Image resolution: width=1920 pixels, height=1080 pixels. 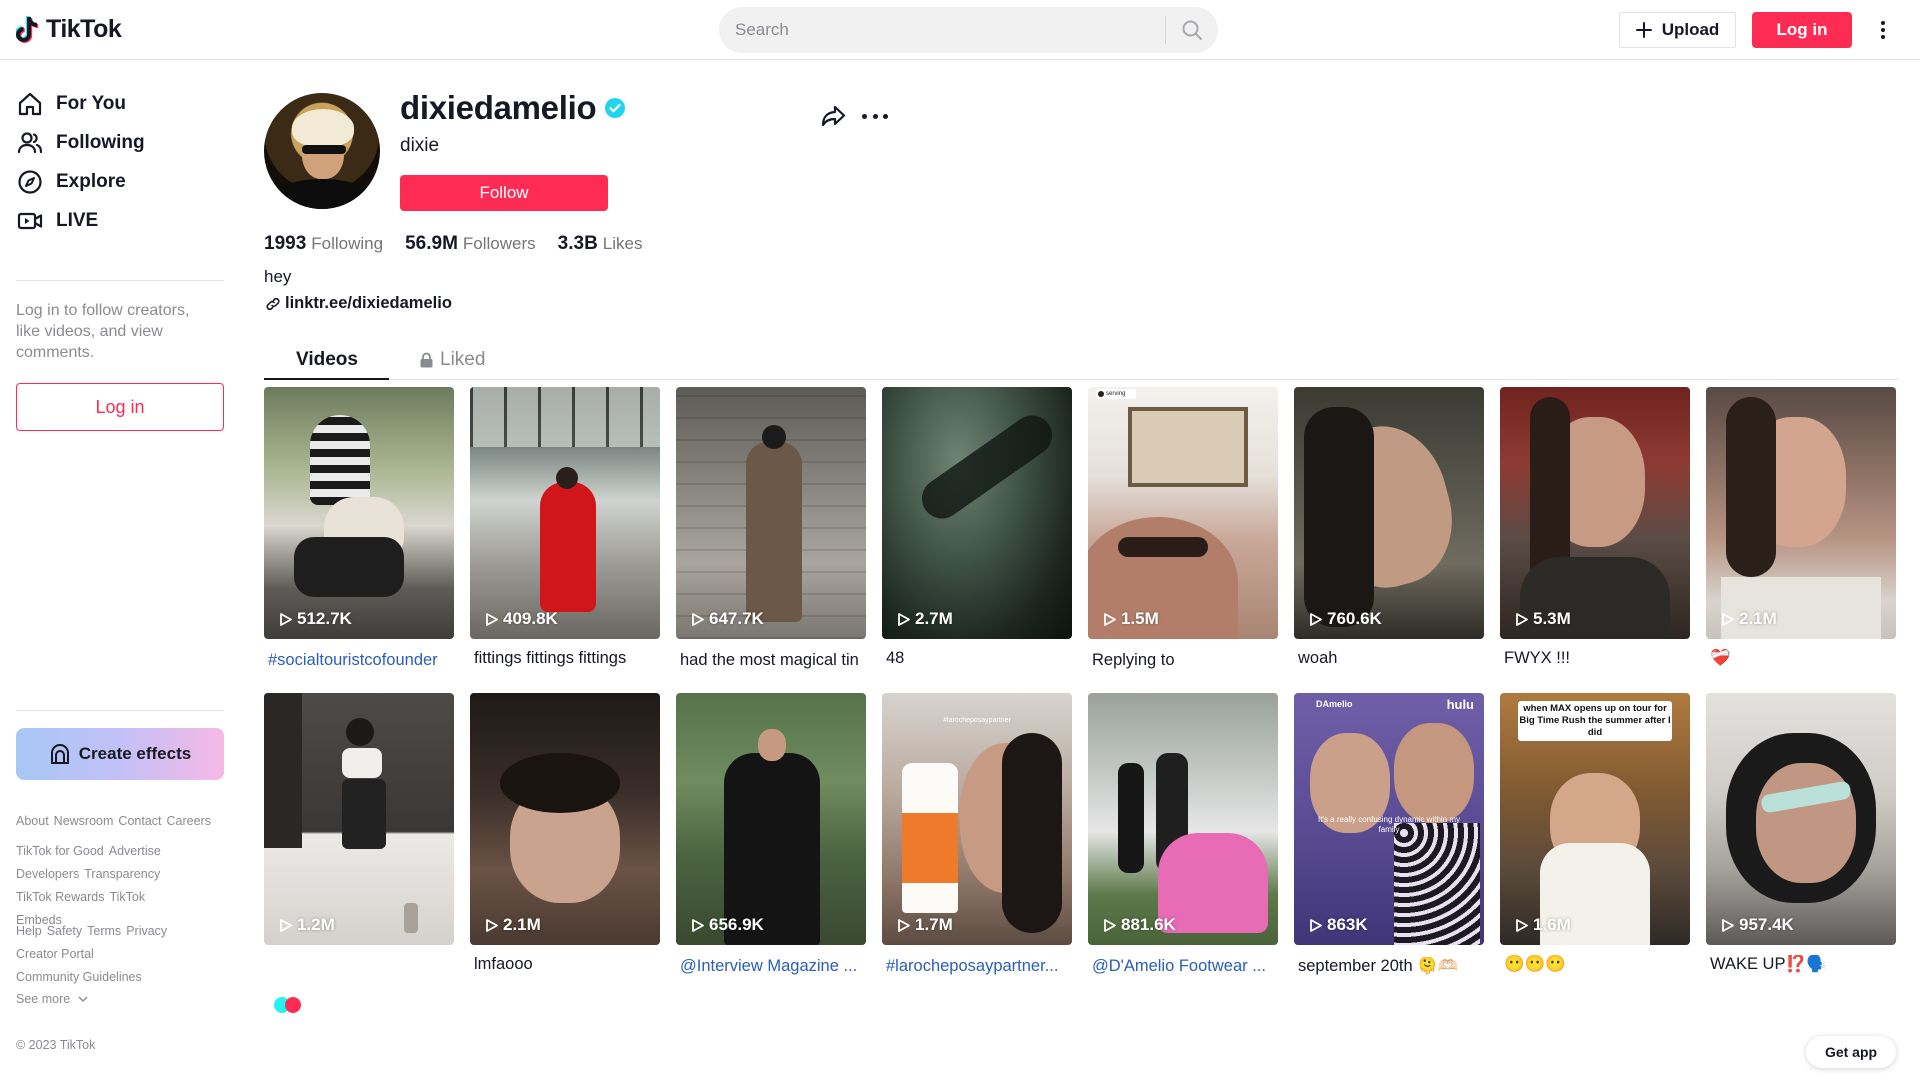 What do you see at coordinates (1748, 619) in the screenshot?
I see `view-count: 2.1M` at bounding box center [1748, 619].